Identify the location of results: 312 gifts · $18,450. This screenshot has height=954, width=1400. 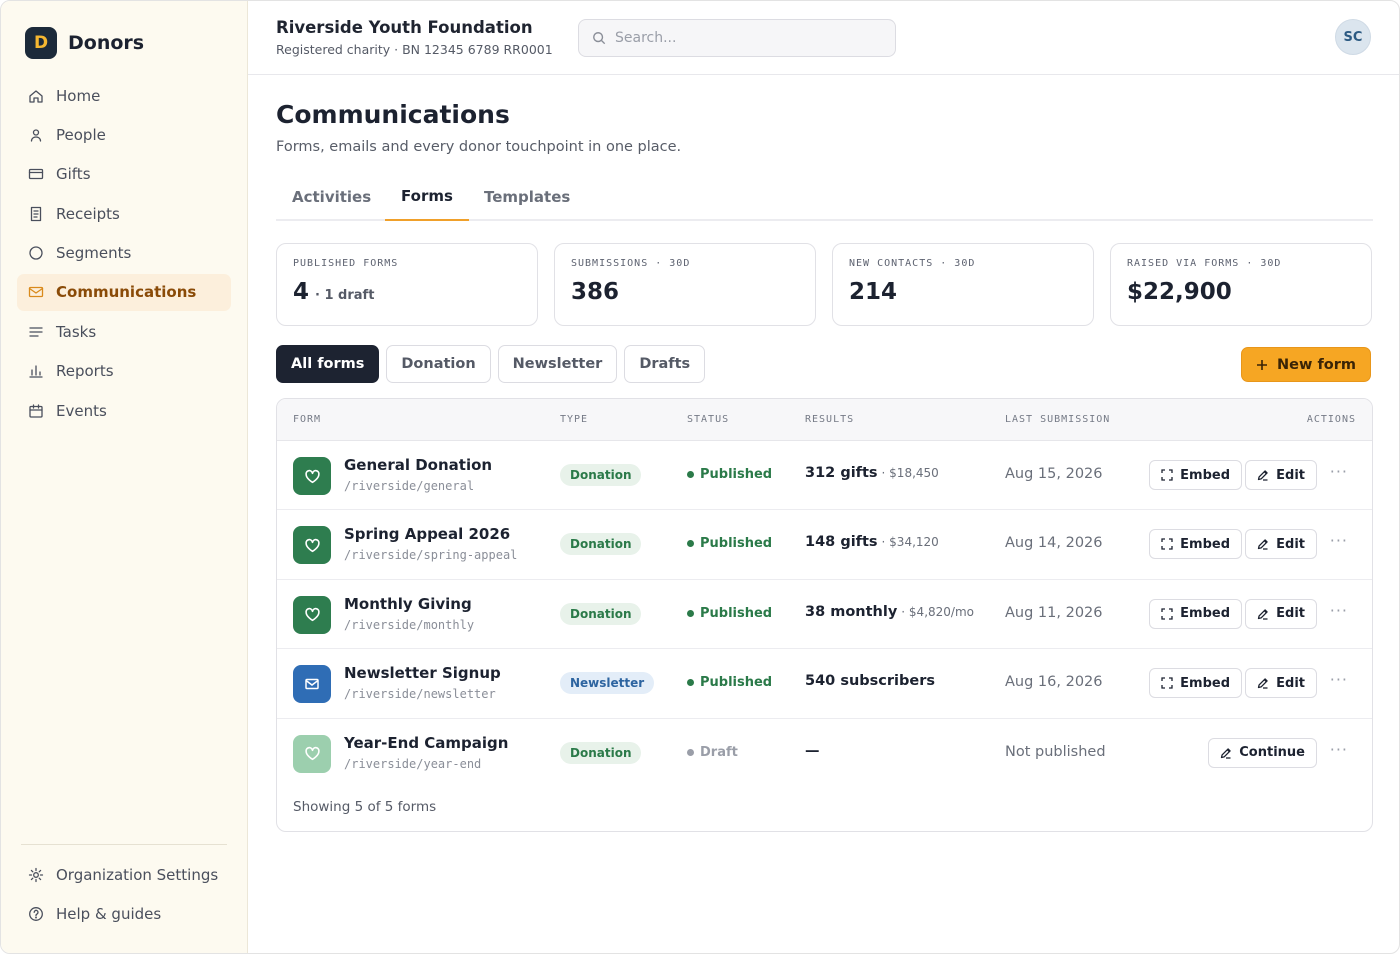
(872, 473).